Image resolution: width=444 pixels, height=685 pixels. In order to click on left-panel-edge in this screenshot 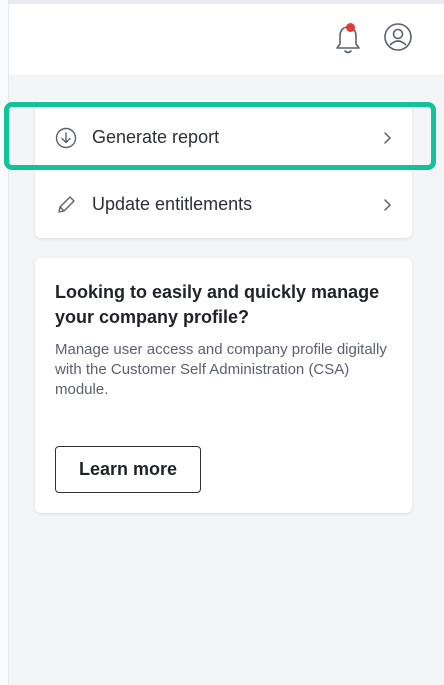, I will do `click(4, 342)`.